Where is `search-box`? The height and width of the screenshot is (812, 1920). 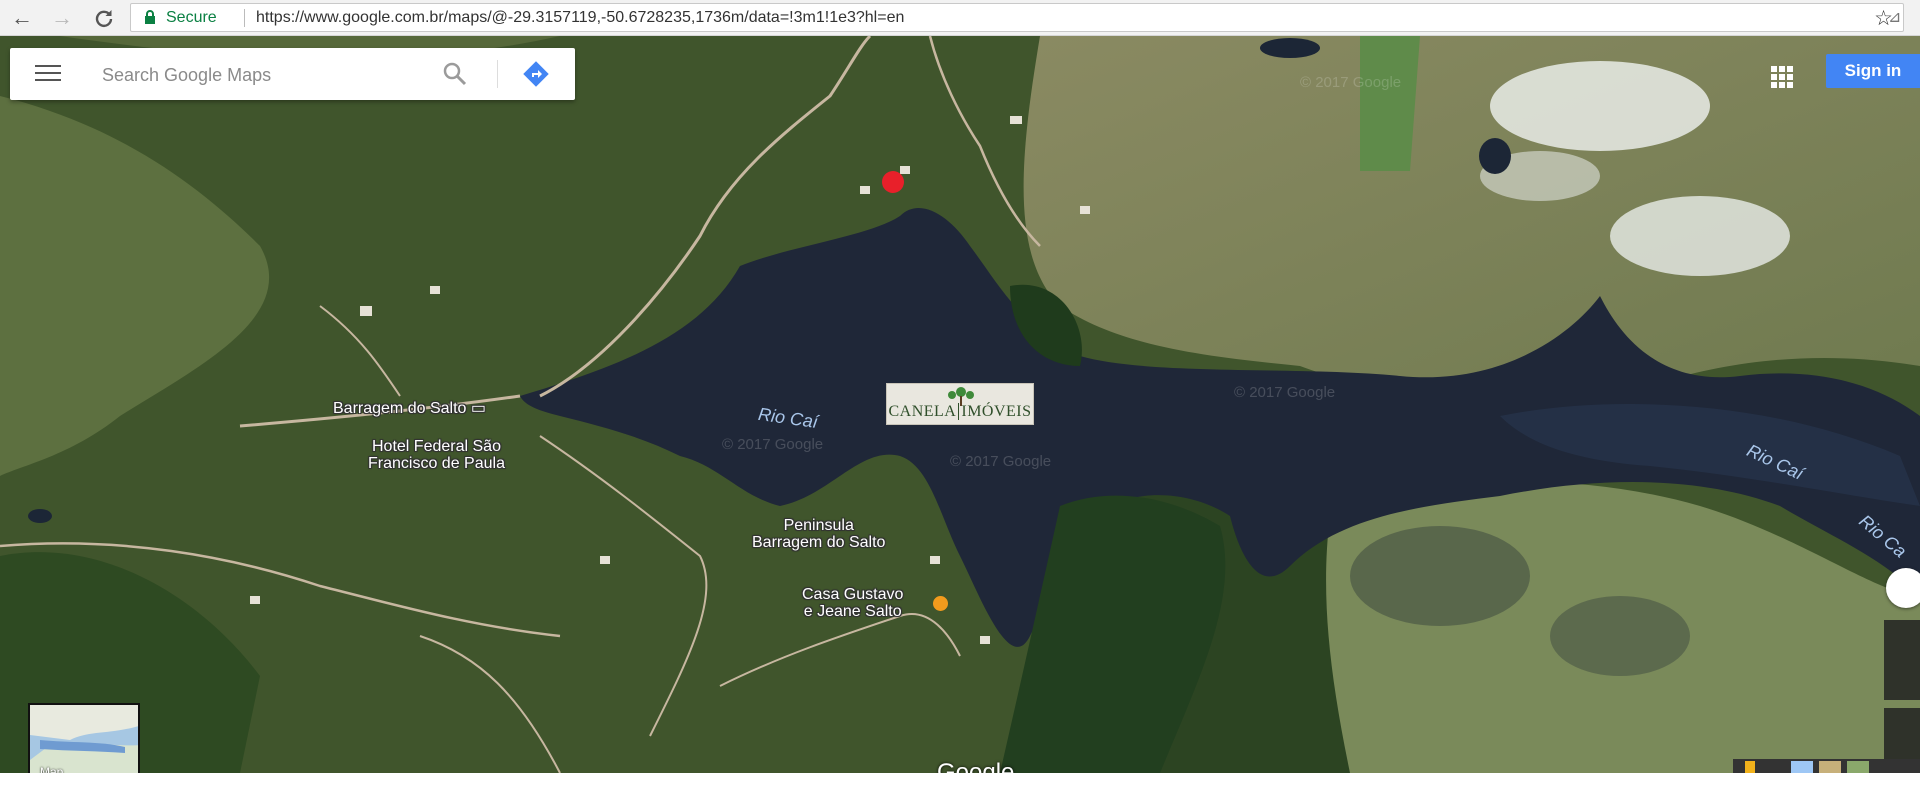 search-box is located at coordinates (292, 74).